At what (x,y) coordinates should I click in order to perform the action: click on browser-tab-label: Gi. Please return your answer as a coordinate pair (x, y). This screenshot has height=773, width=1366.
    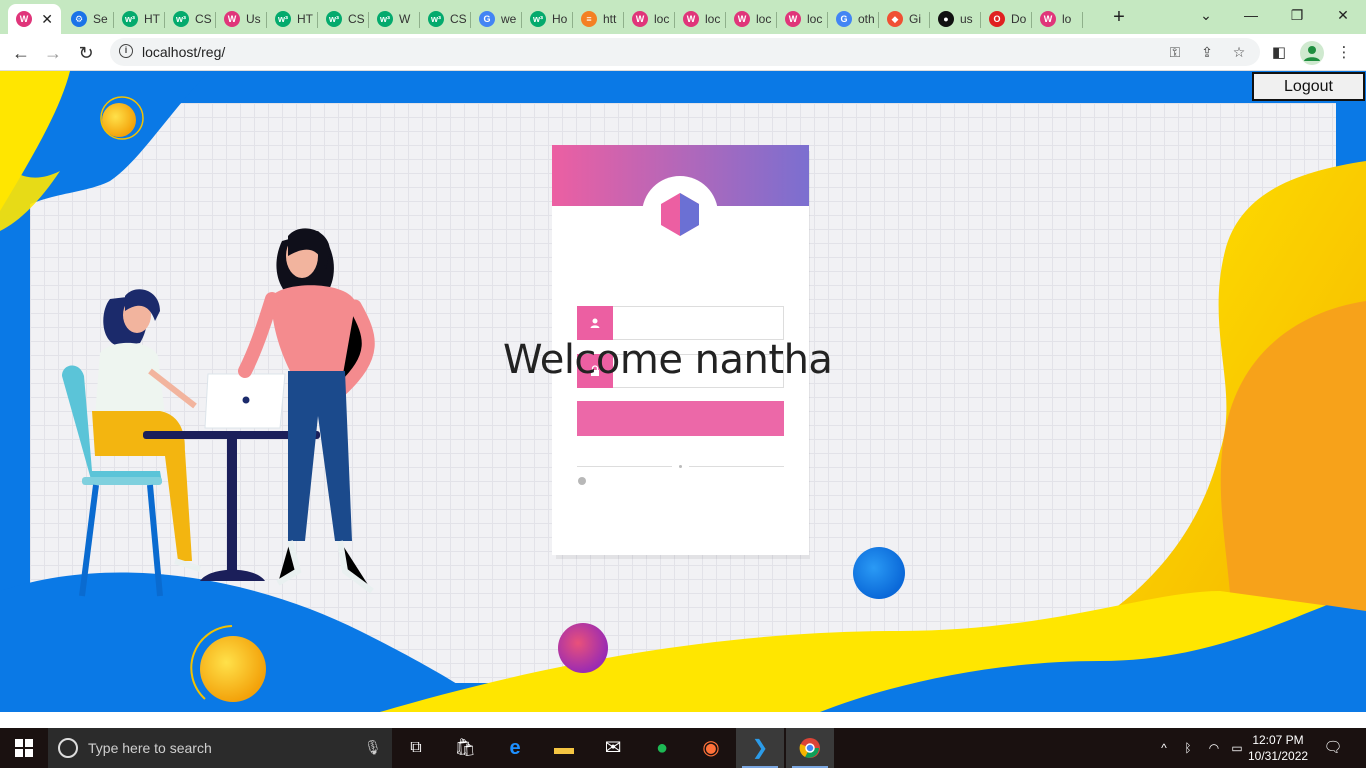
    Looking at the image, I should click on (915, 19).